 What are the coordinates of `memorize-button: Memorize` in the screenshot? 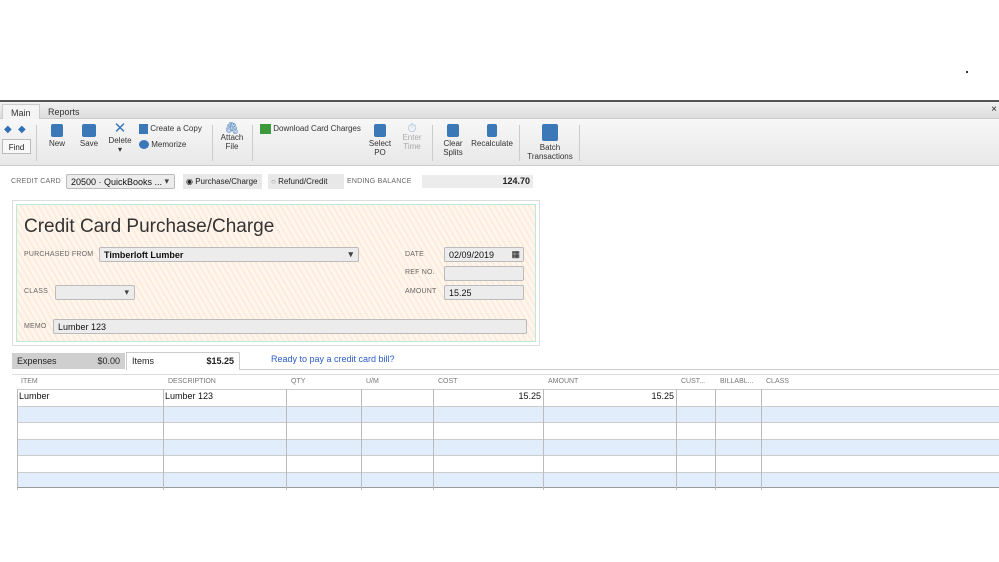 It's located at (163, 145).